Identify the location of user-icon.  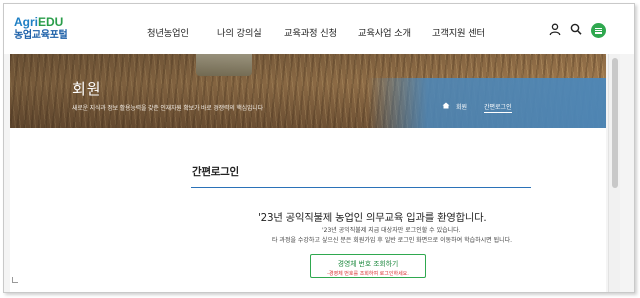
(555, 29).